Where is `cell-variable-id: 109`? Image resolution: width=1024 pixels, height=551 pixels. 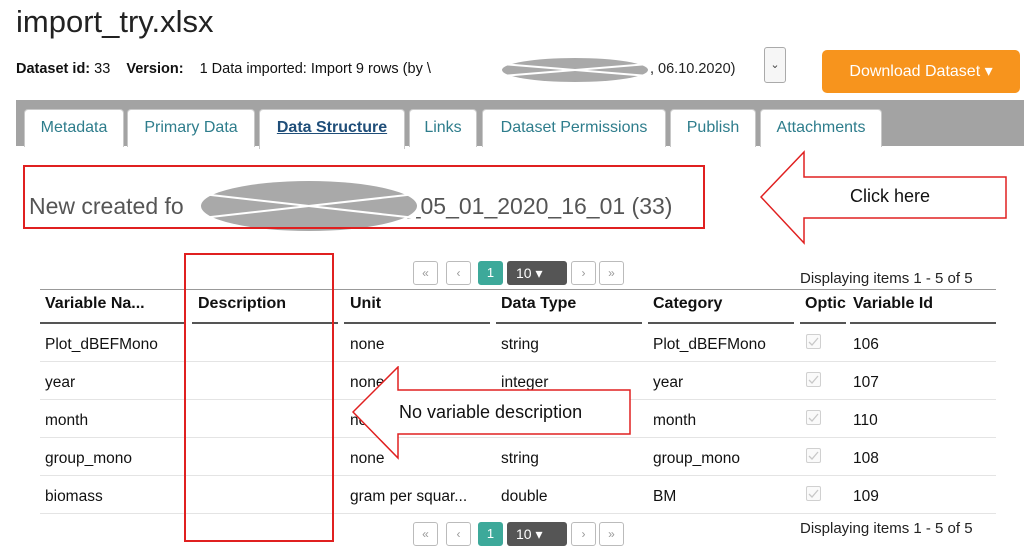
cell-variable-id: 109 is located at coordinates (866, 496).